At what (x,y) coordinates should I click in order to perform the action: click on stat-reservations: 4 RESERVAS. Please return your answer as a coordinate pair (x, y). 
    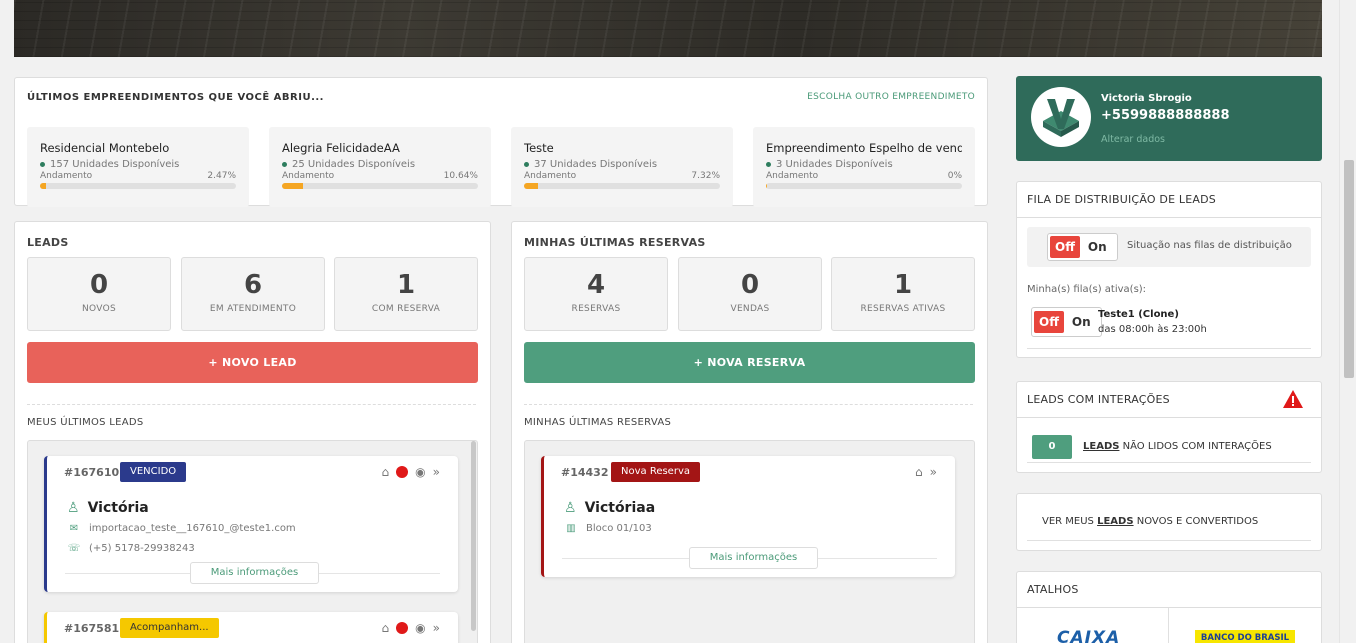
    Looking at the image, I should click on (596, 294).